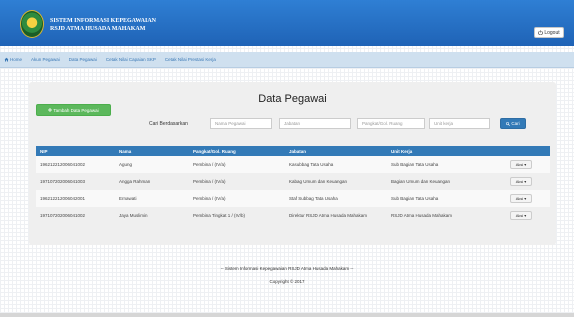 The image size is (574, 317). What do you see at coordinates (459, 123) in the screenshot?
I see `search-unit-input` at bounding box center [459, 123].